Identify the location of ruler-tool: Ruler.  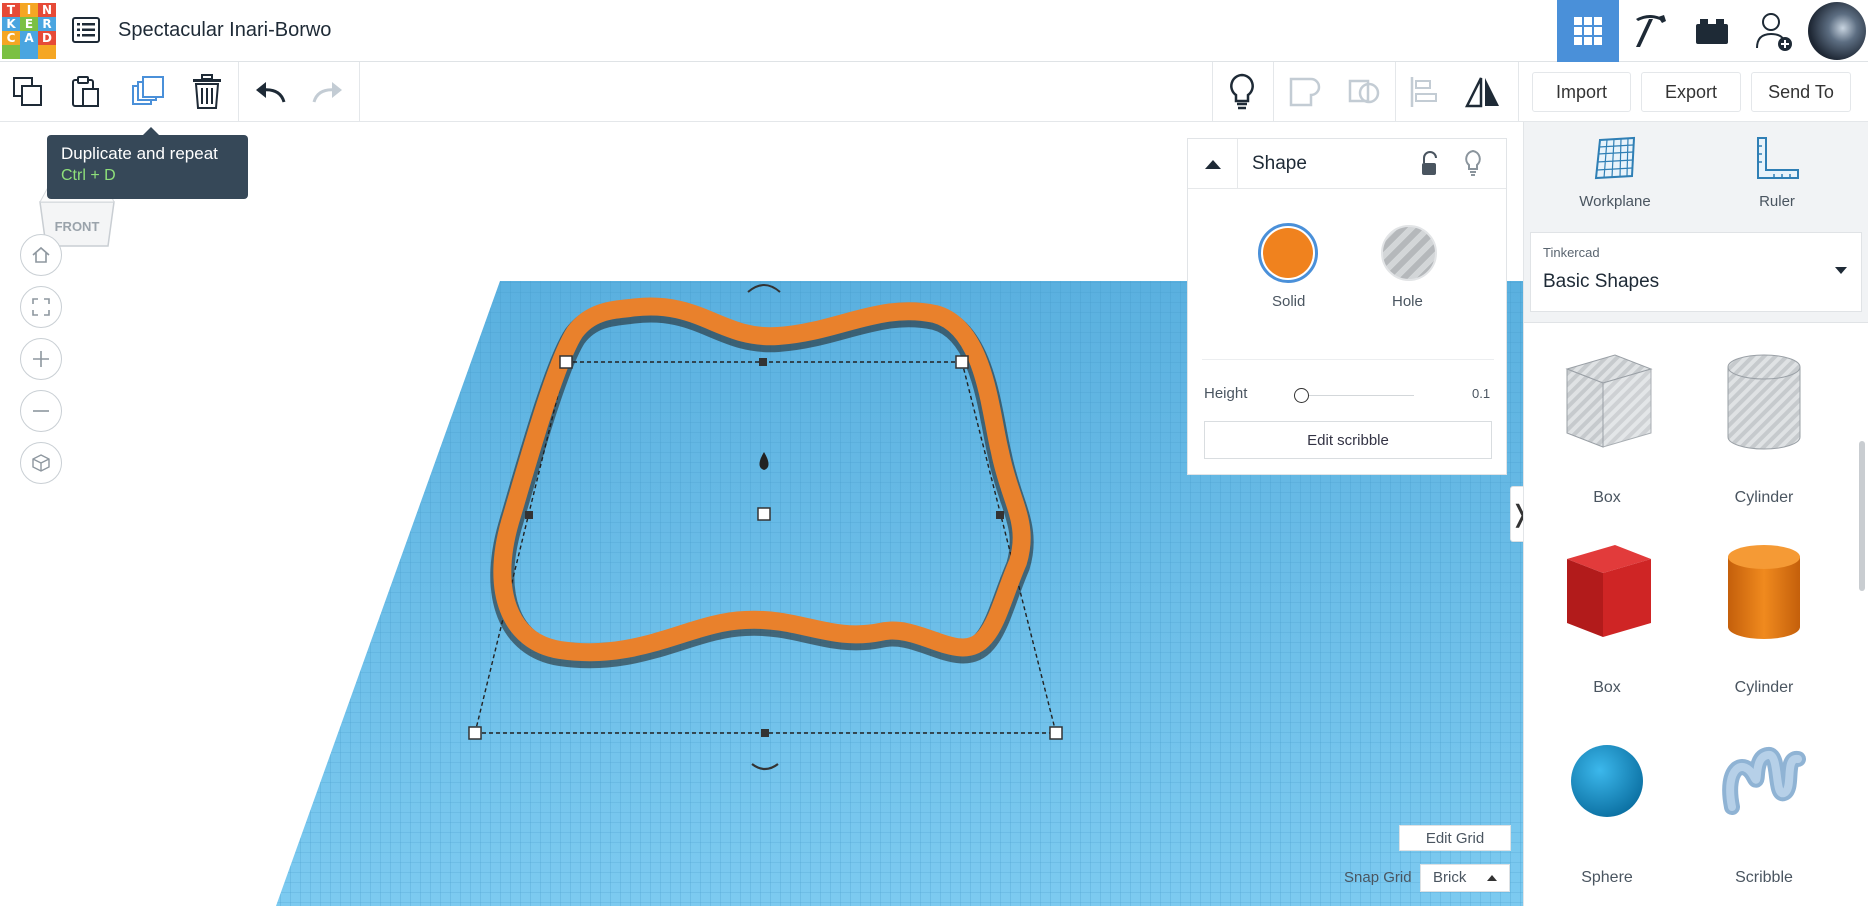
(1777, 176).